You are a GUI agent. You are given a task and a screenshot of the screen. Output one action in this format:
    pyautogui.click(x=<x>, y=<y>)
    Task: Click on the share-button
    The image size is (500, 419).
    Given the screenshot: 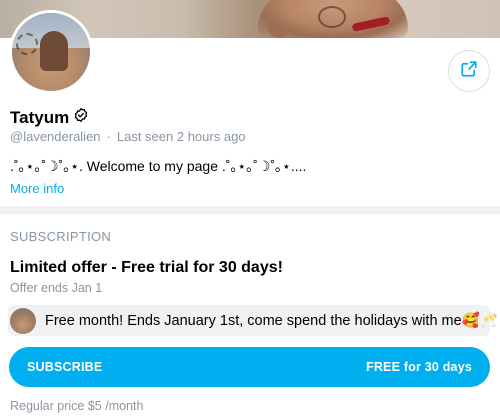 What is the action you would take?
    pyautogui.click(x=469, y=71)
    